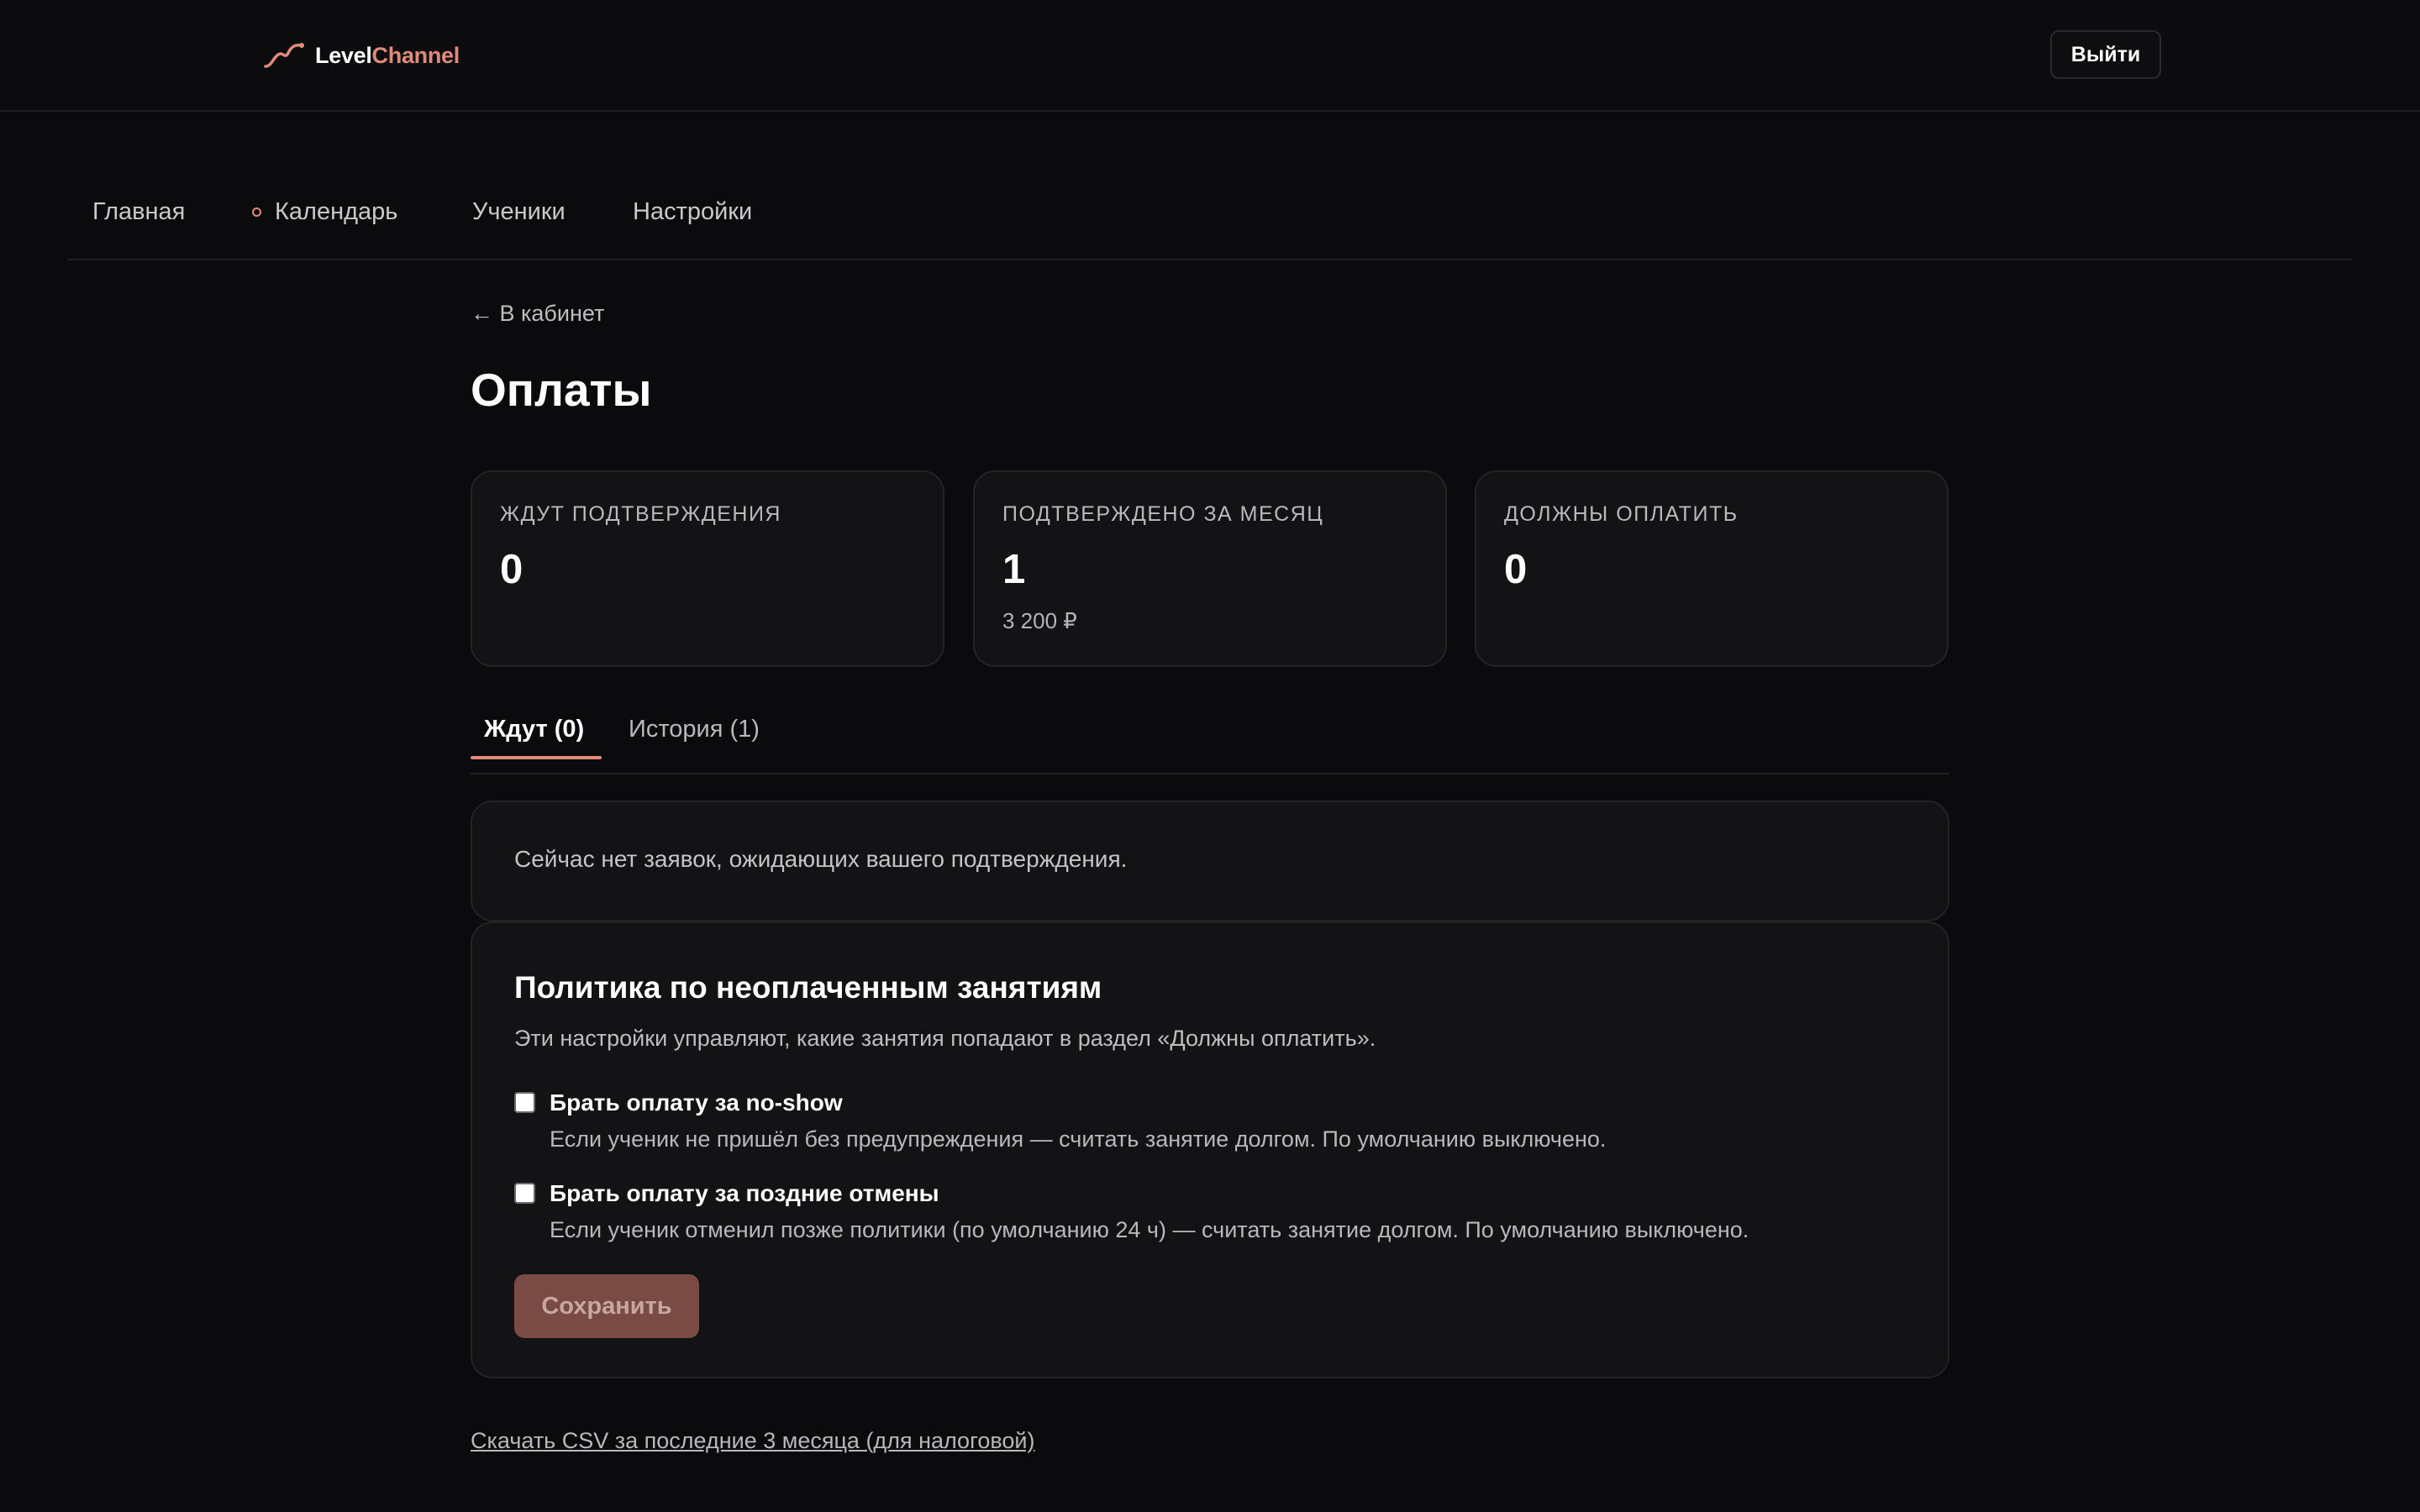 The width and height of the screenshot is (2420, 1512). I want to click on tab-history: История (1), so click(694, 729).